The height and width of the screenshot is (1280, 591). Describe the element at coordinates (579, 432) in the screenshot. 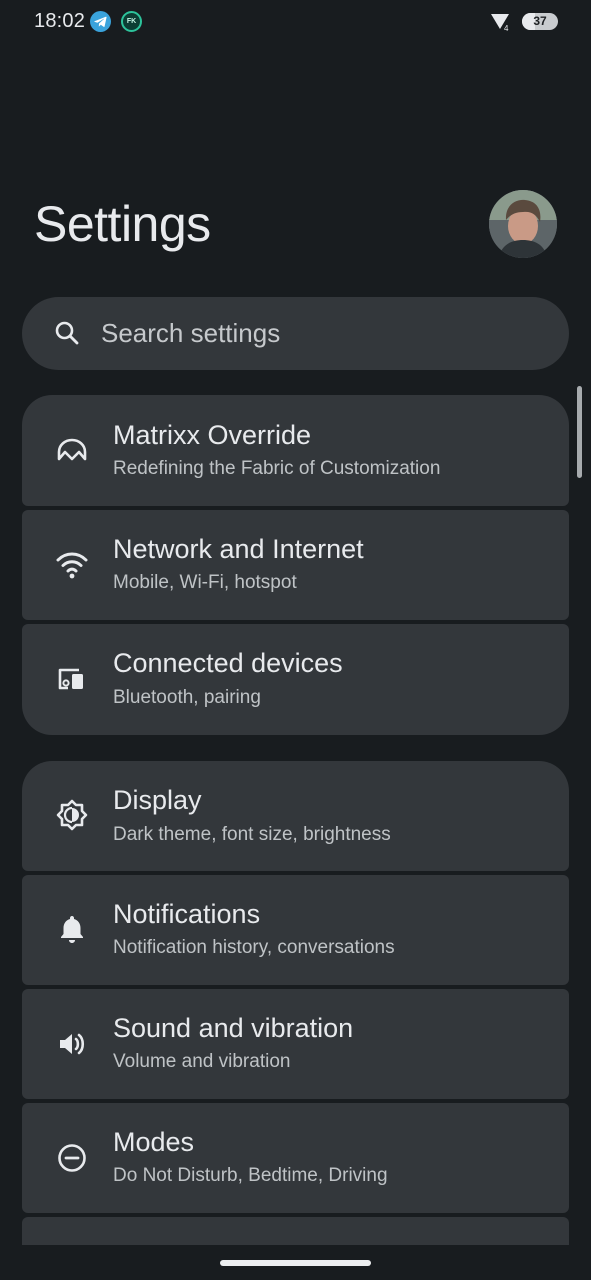

I see `scrollbar` at that location.